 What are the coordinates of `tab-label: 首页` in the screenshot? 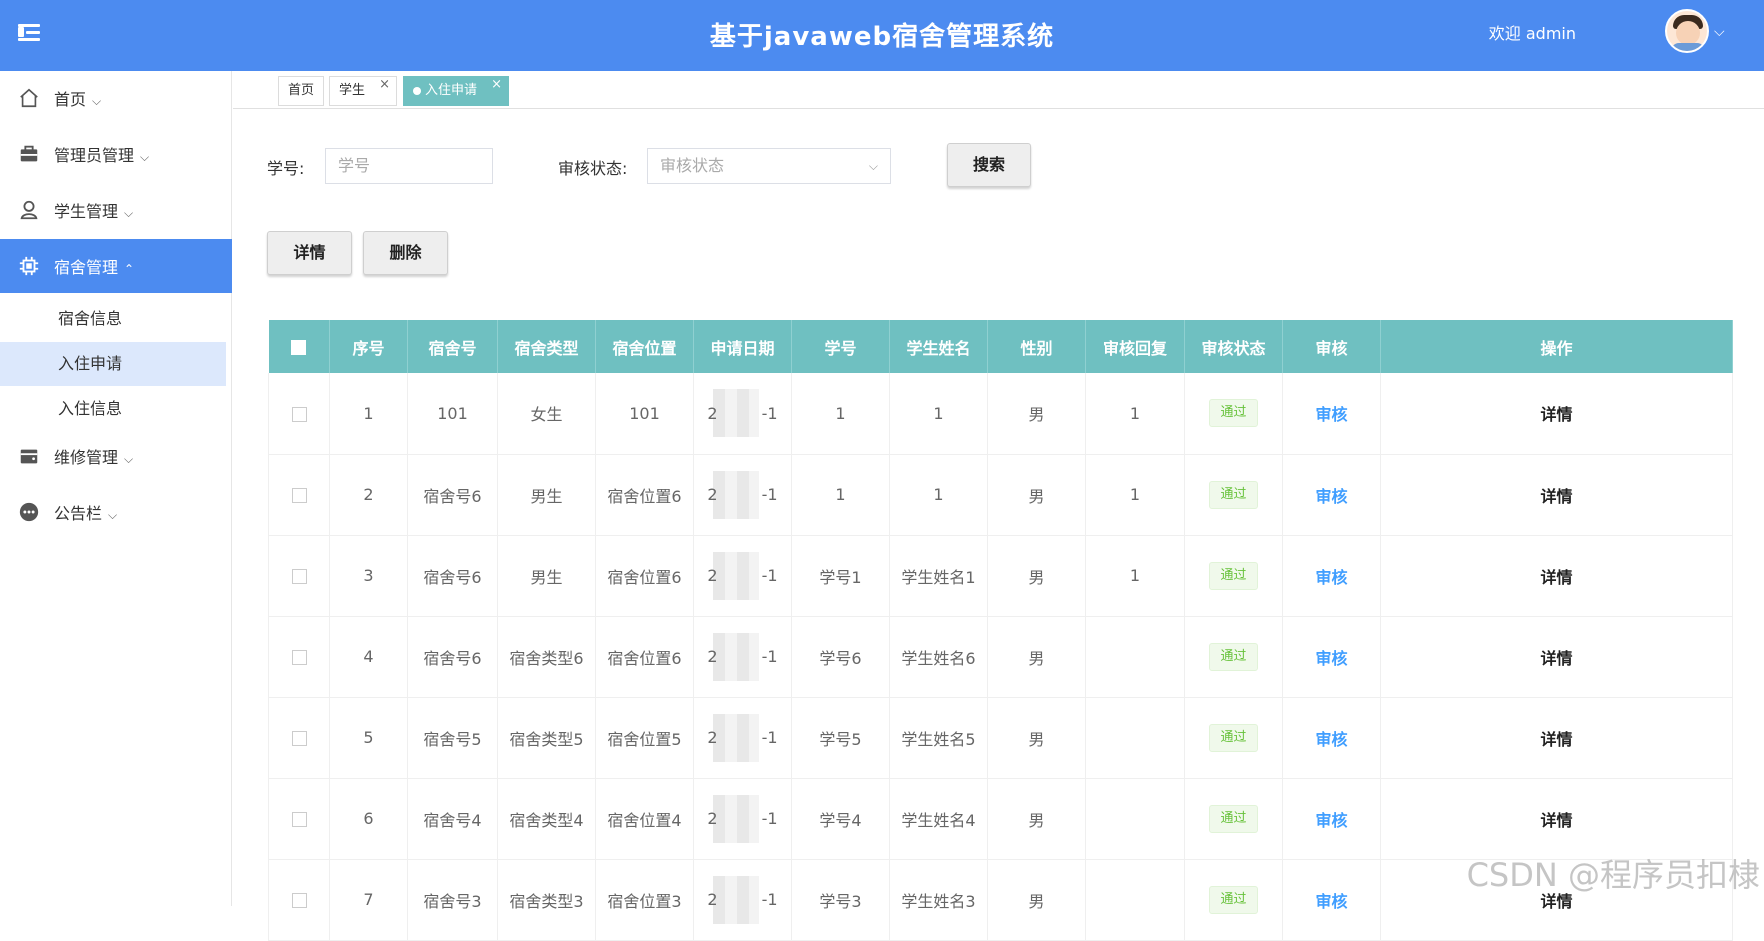 It's located at (301, 90).